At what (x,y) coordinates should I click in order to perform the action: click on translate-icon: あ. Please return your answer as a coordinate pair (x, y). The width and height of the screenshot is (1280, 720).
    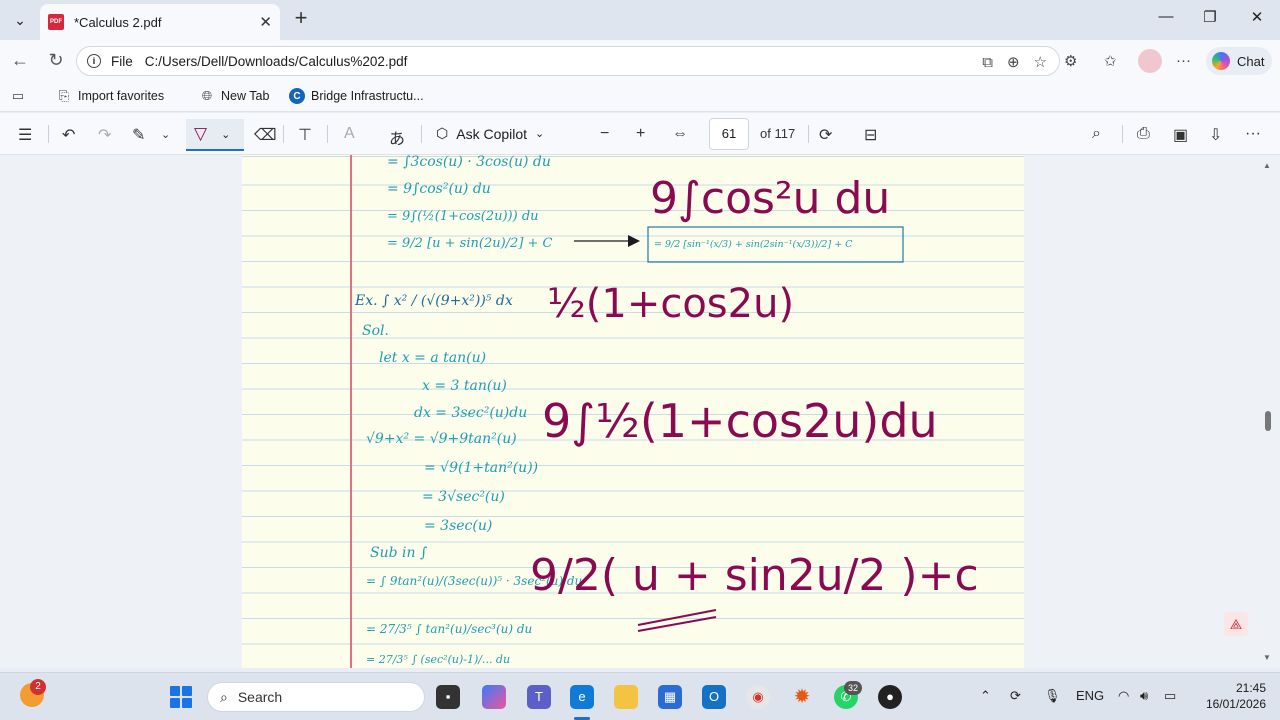
    Looking at the image, I should click on (397, 137).